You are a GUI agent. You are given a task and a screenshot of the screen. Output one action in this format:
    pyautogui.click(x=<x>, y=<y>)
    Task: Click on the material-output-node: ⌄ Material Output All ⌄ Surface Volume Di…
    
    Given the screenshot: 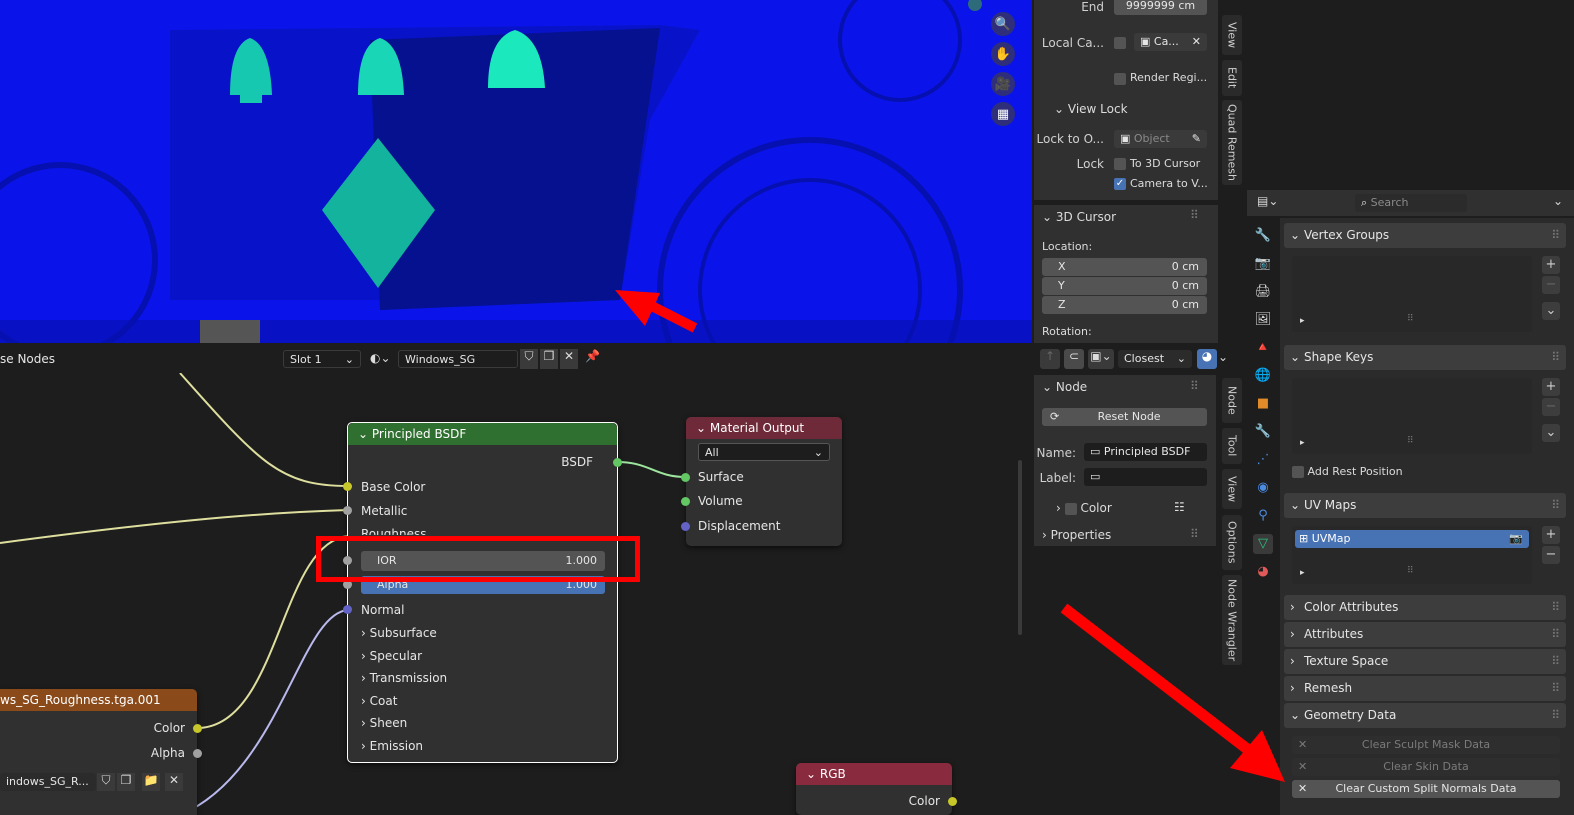 What is the action you would take?
    pyautogui.click(x=761, y=481)
    